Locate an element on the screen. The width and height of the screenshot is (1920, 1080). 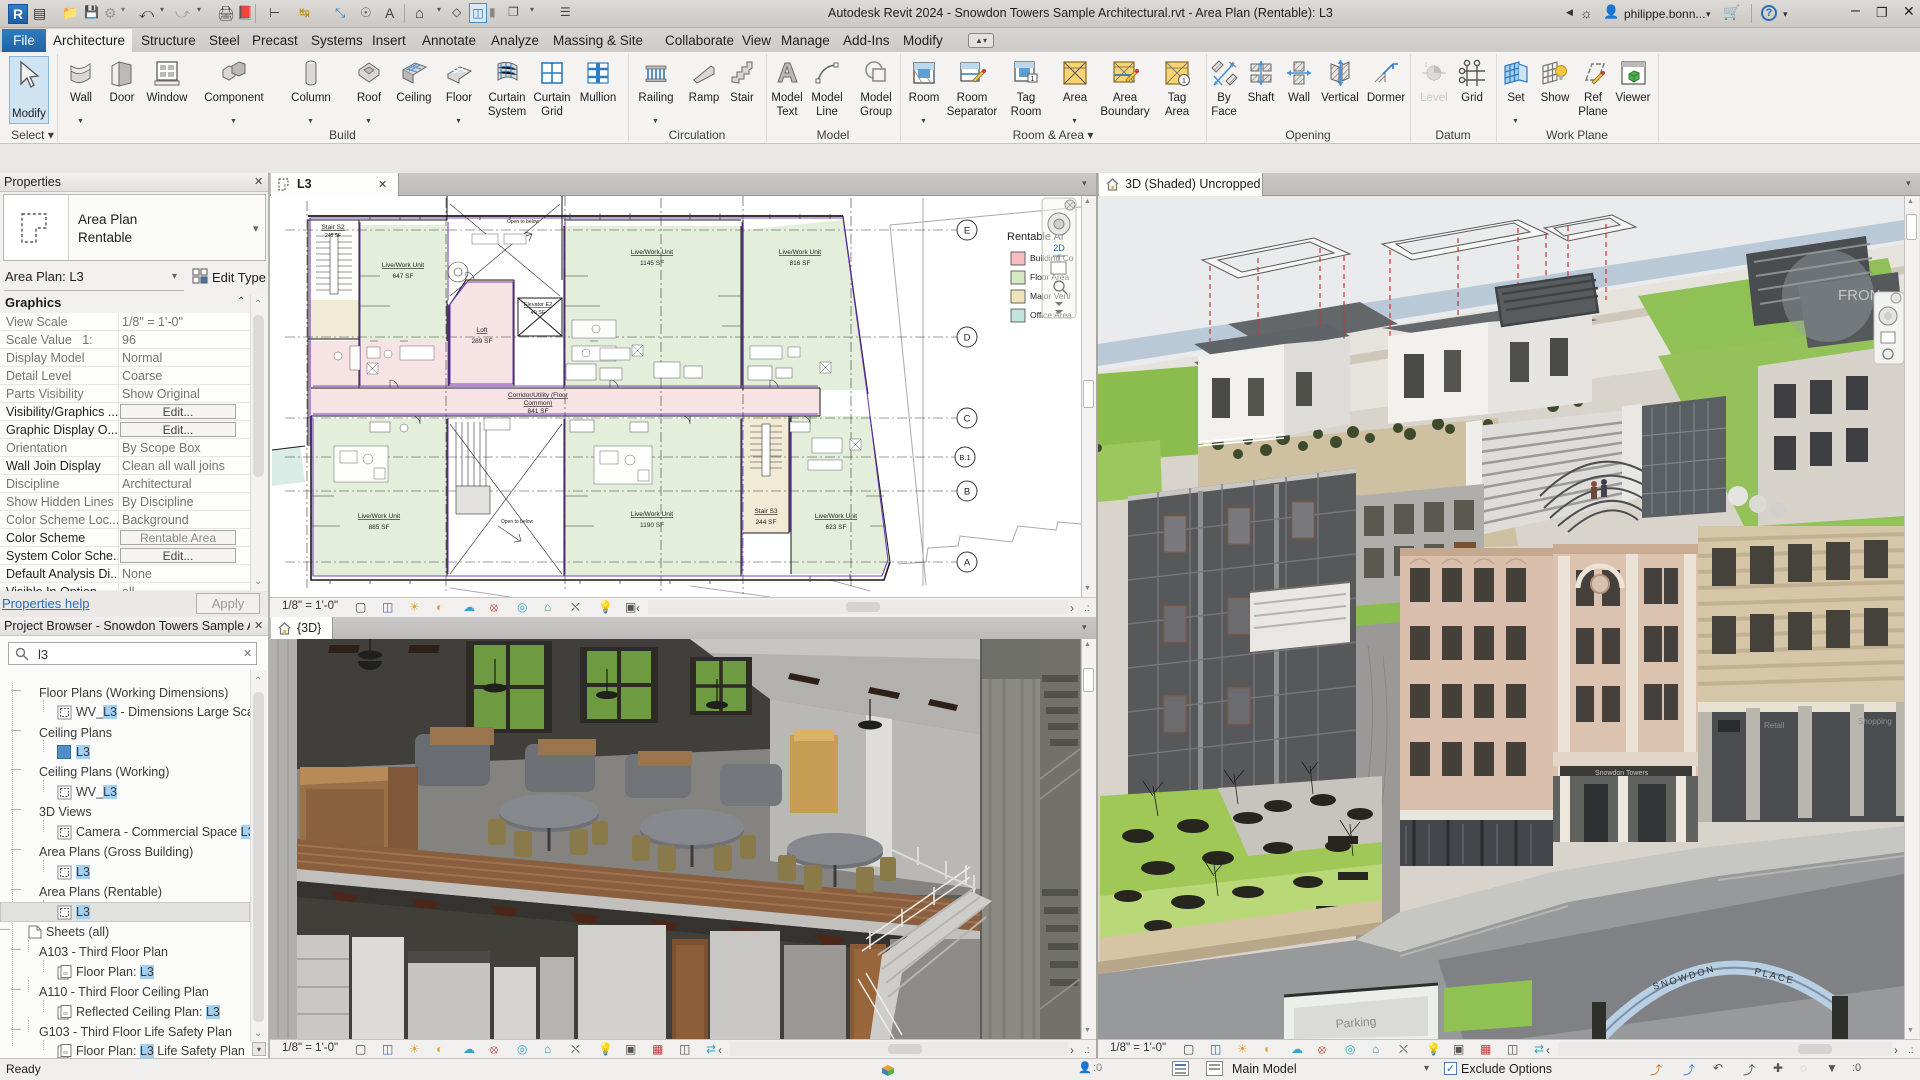
svg-text: B.1 is located at coordinates (964, 457).